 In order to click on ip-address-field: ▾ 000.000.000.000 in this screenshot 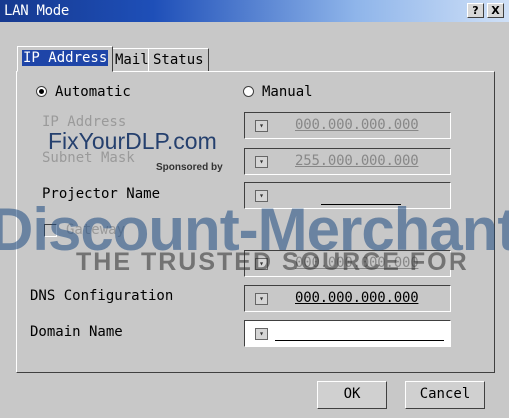, I will do `click(347, 125)`.